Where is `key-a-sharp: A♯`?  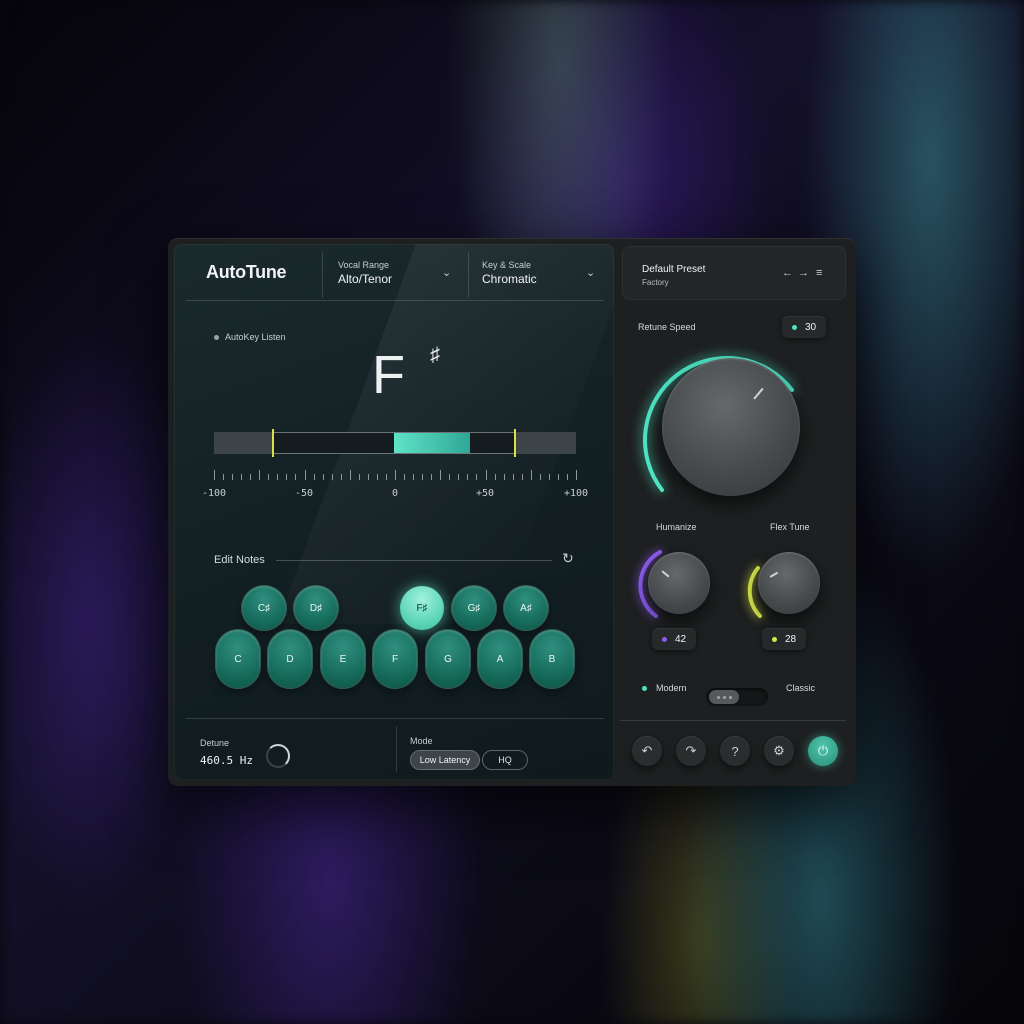 key-a-sharp: A♯ is located at coordinates (526, 608).